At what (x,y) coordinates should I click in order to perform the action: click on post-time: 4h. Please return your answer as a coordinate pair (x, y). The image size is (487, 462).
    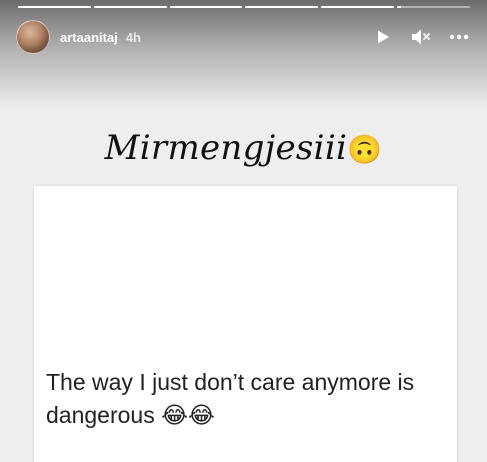
    Looking at the image, I should click on (133, 37).